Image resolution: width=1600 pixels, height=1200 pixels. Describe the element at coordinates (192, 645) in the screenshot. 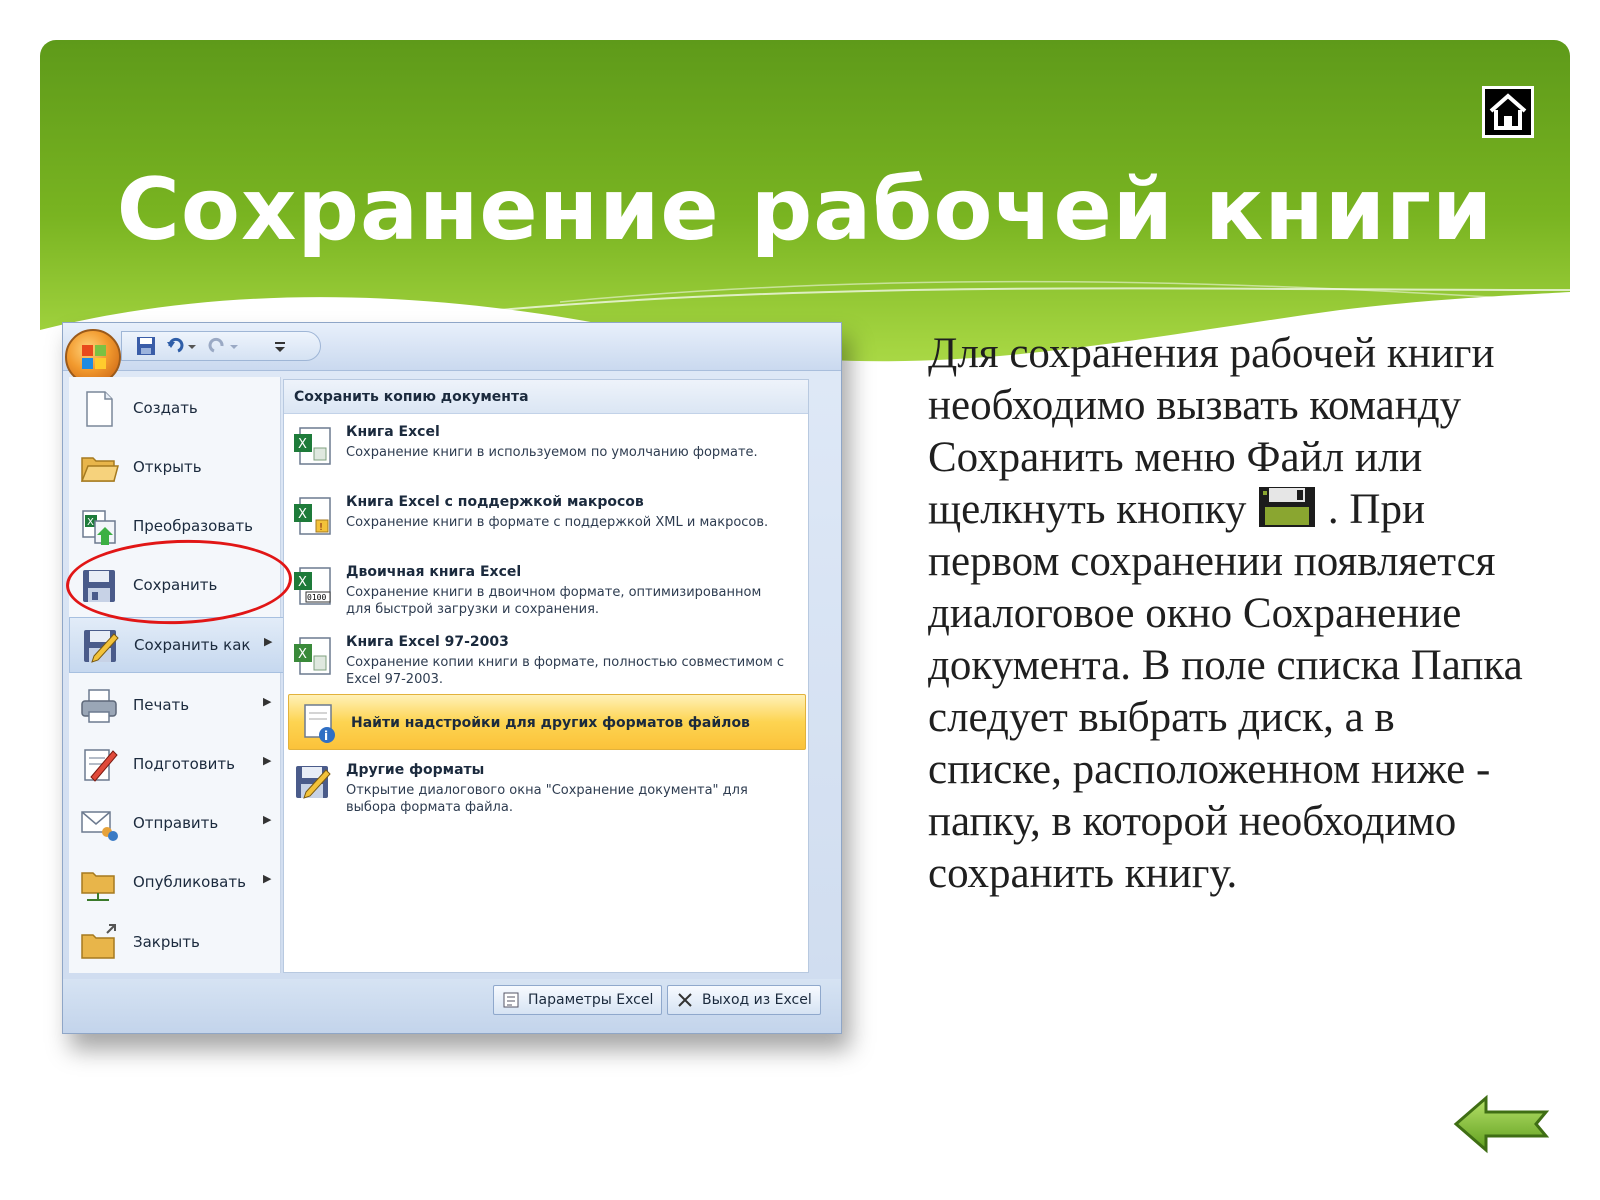

I see `menu-item-label: Сохранить как` at that location.